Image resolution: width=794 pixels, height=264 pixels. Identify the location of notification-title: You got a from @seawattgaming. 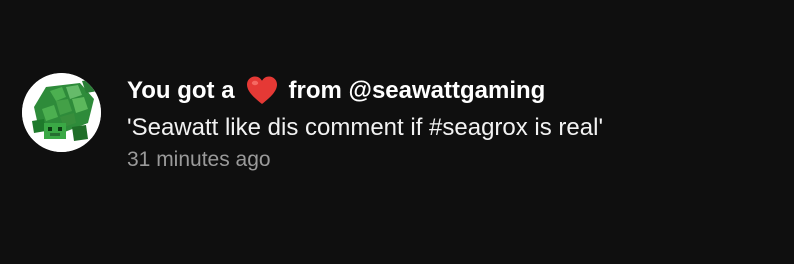
(447, 91).